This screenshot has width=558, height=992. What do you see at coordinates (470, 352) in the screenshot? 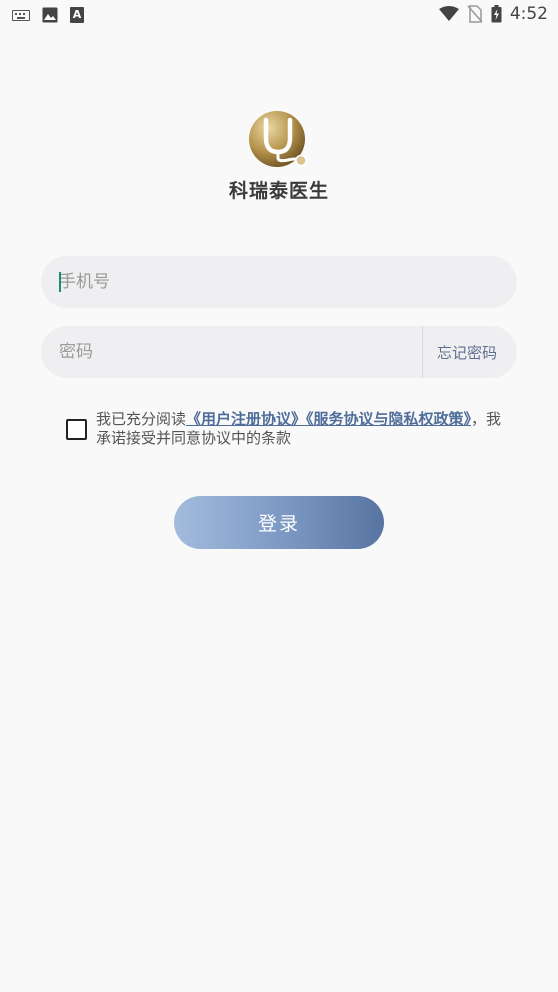
I see `forgot-password-link: 忘记密码` at bounding box center [470, 352].